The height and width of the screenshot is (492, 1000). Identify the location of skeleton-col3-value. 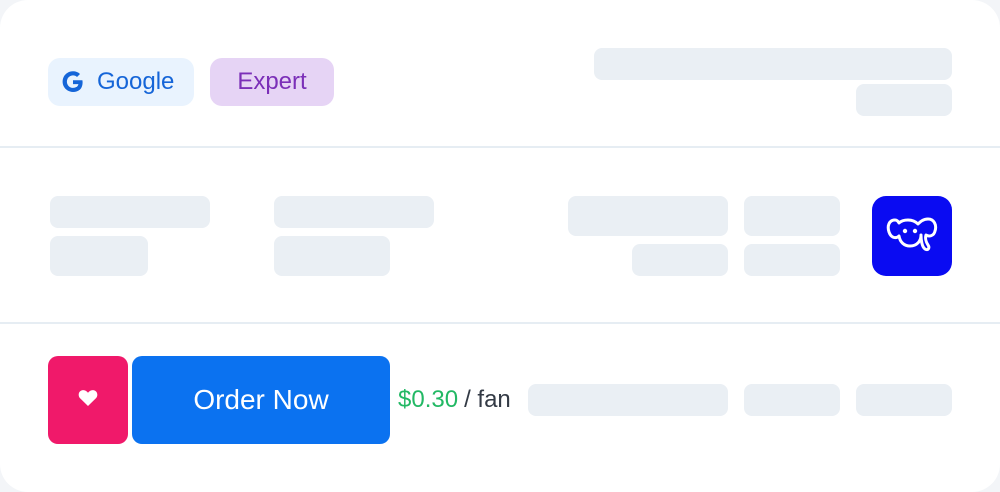
(680, 260).